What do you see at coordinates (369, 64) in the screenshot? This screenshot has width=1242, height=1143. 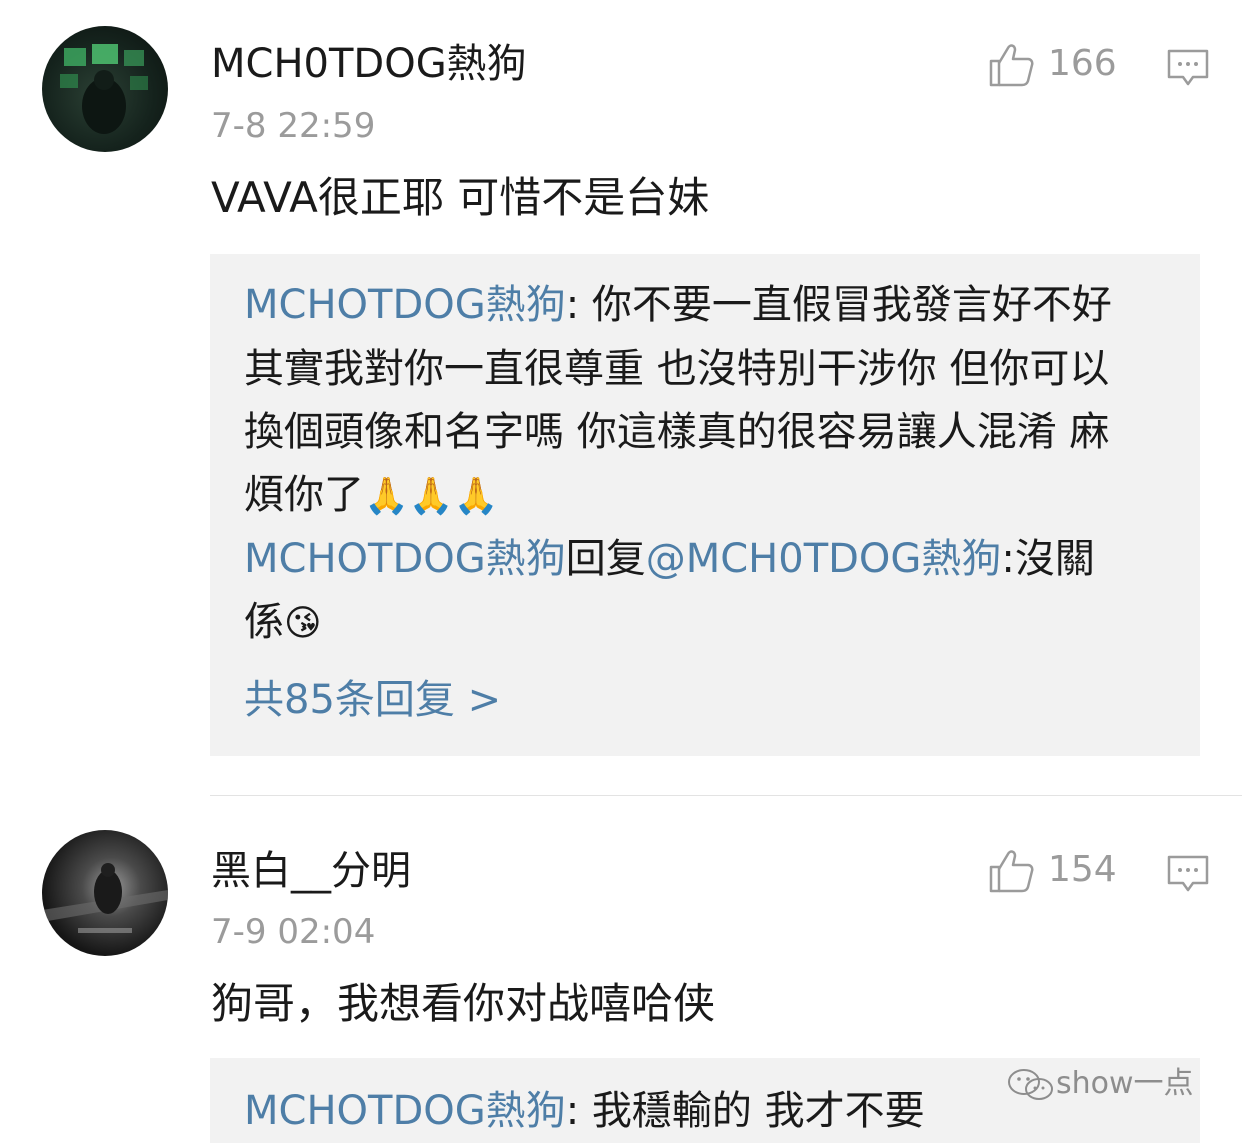 I see `username: MCH0TDOG熱狗` at bounding box center [369, 64].